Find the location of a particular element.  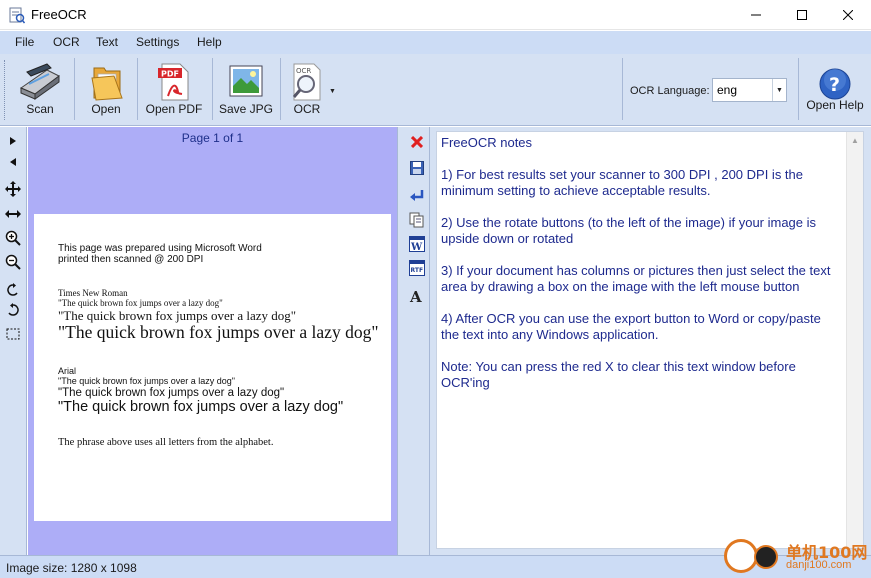

window-title: FreeOCR is located at coordinates (59, 14).